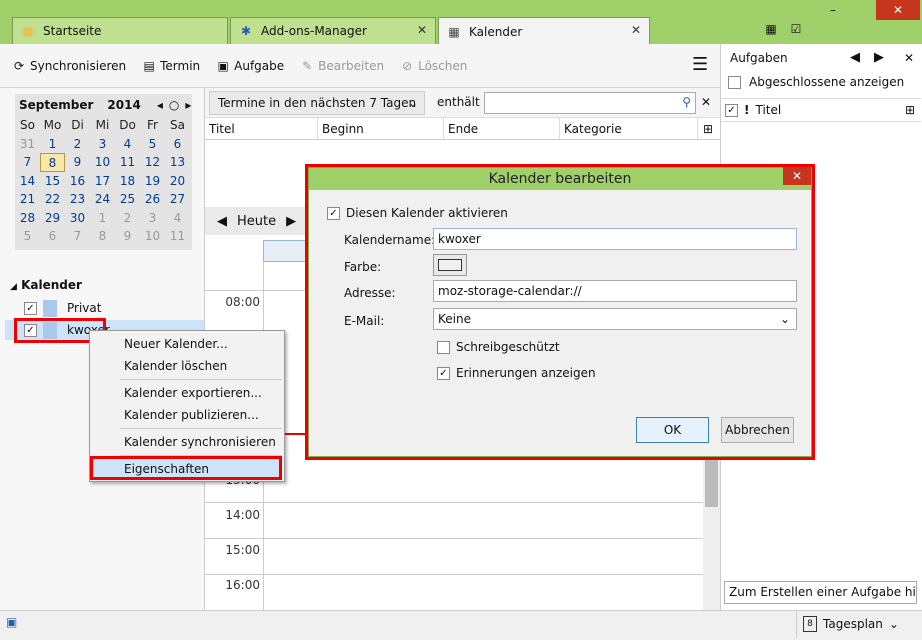 The image size is (922, 640). I want to click on today-icon: ○, so click(174, 105).